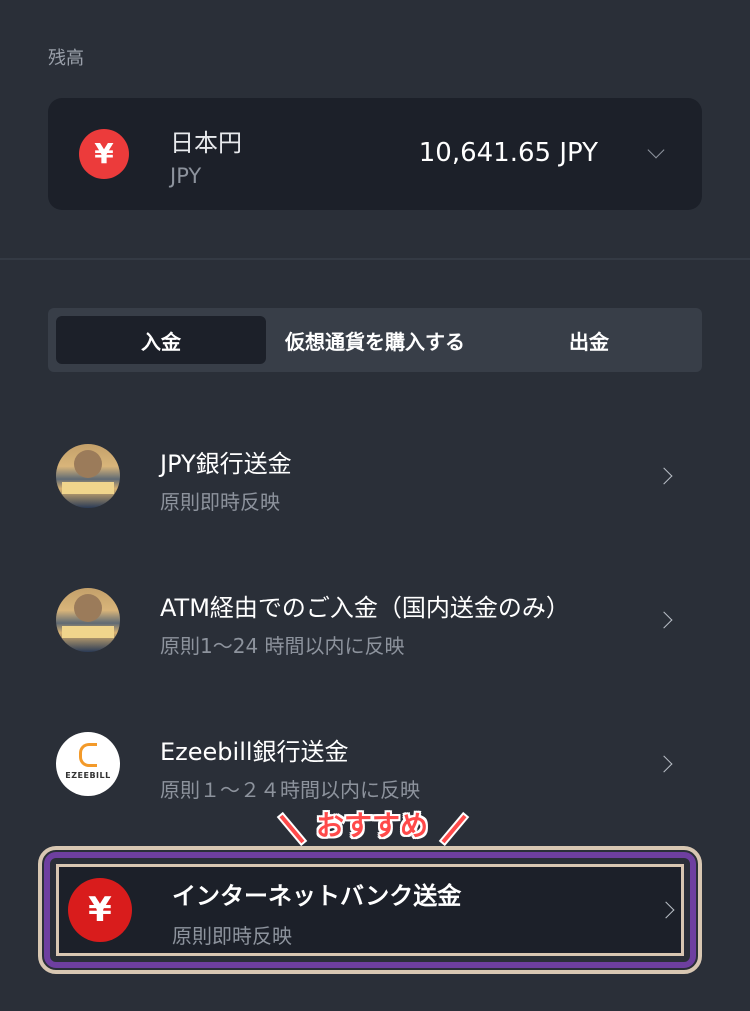  I want to click on method-title: JPY銀行送金, so click(226, 464).